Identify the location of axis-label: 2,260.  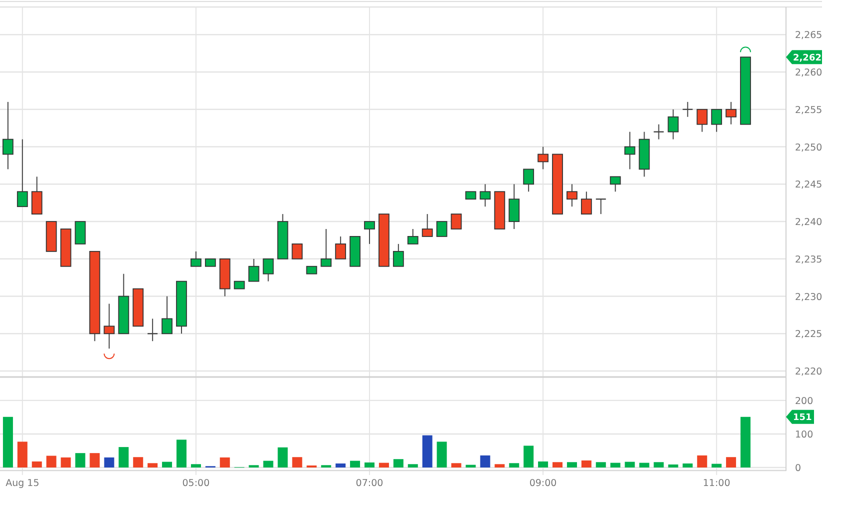
(808, 73).